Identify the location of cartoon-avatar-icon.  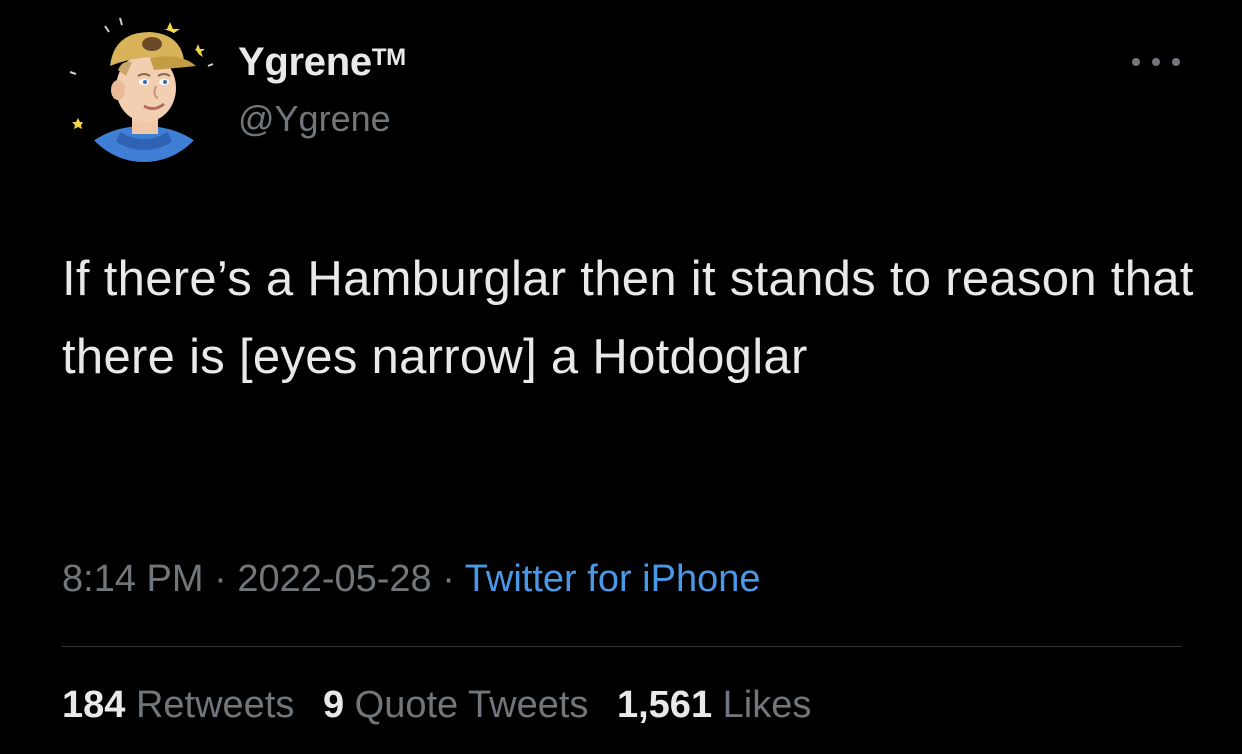
(141, 89).